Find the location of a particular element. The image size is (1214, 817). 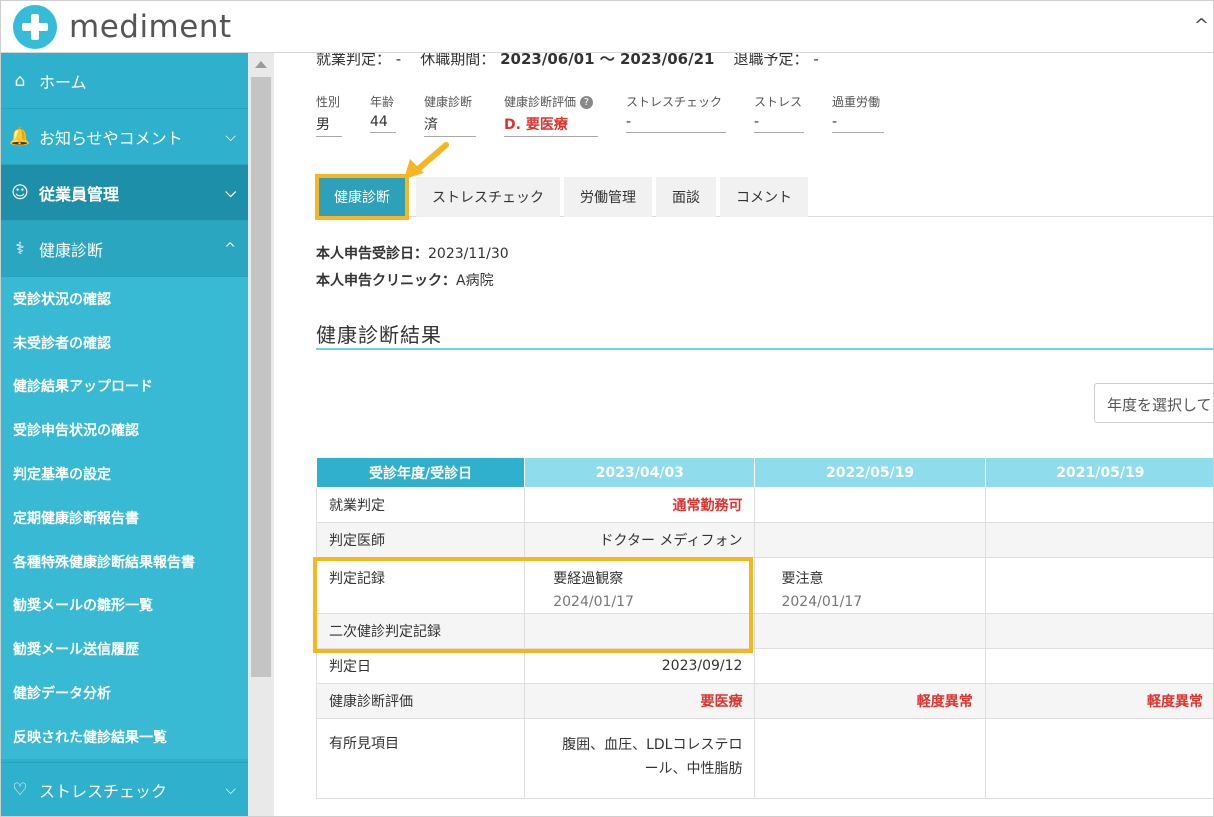

sidebar-subitem: 各種特殊健康診断結果報告書 is located at coordinates (124, 561).